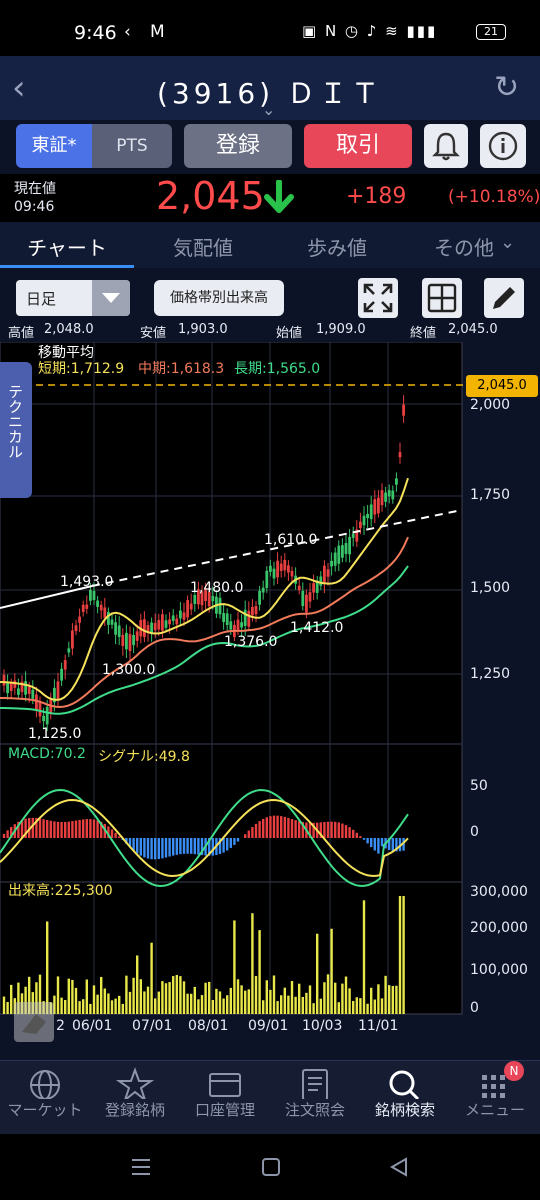 The width and height of the screenshot is (540, 1200). I want to click on nav-search: 銘柄検索, so click(405, 1098).